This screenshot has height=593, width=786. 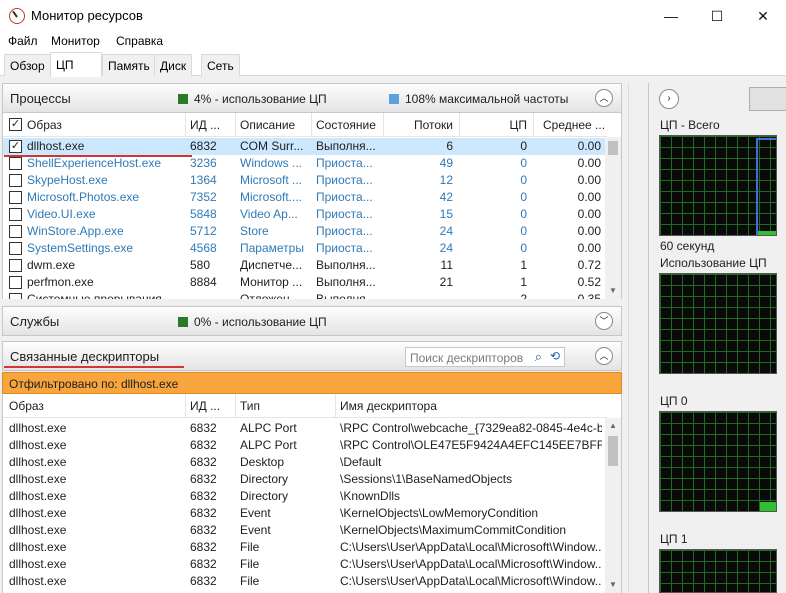 What do you see at coordinates (220, 65) in the screenshot?
I see `tab-network: Сеть` at bounding box center [220, 65].